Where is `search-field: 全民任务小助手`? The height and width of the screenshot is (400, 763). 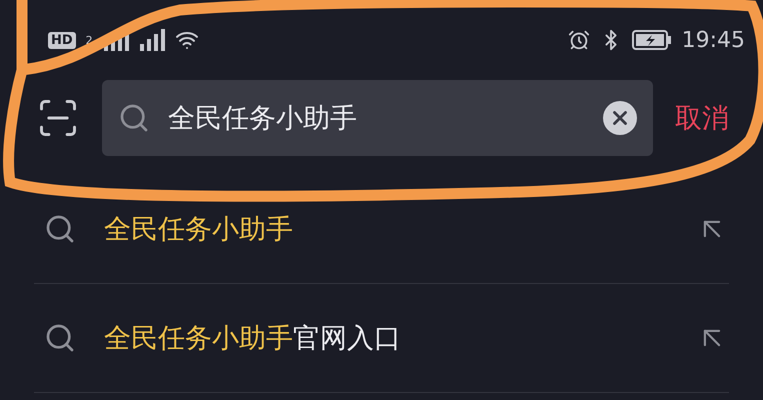
search-field: 全民任务小助手 is located at coordinates (377, 118).